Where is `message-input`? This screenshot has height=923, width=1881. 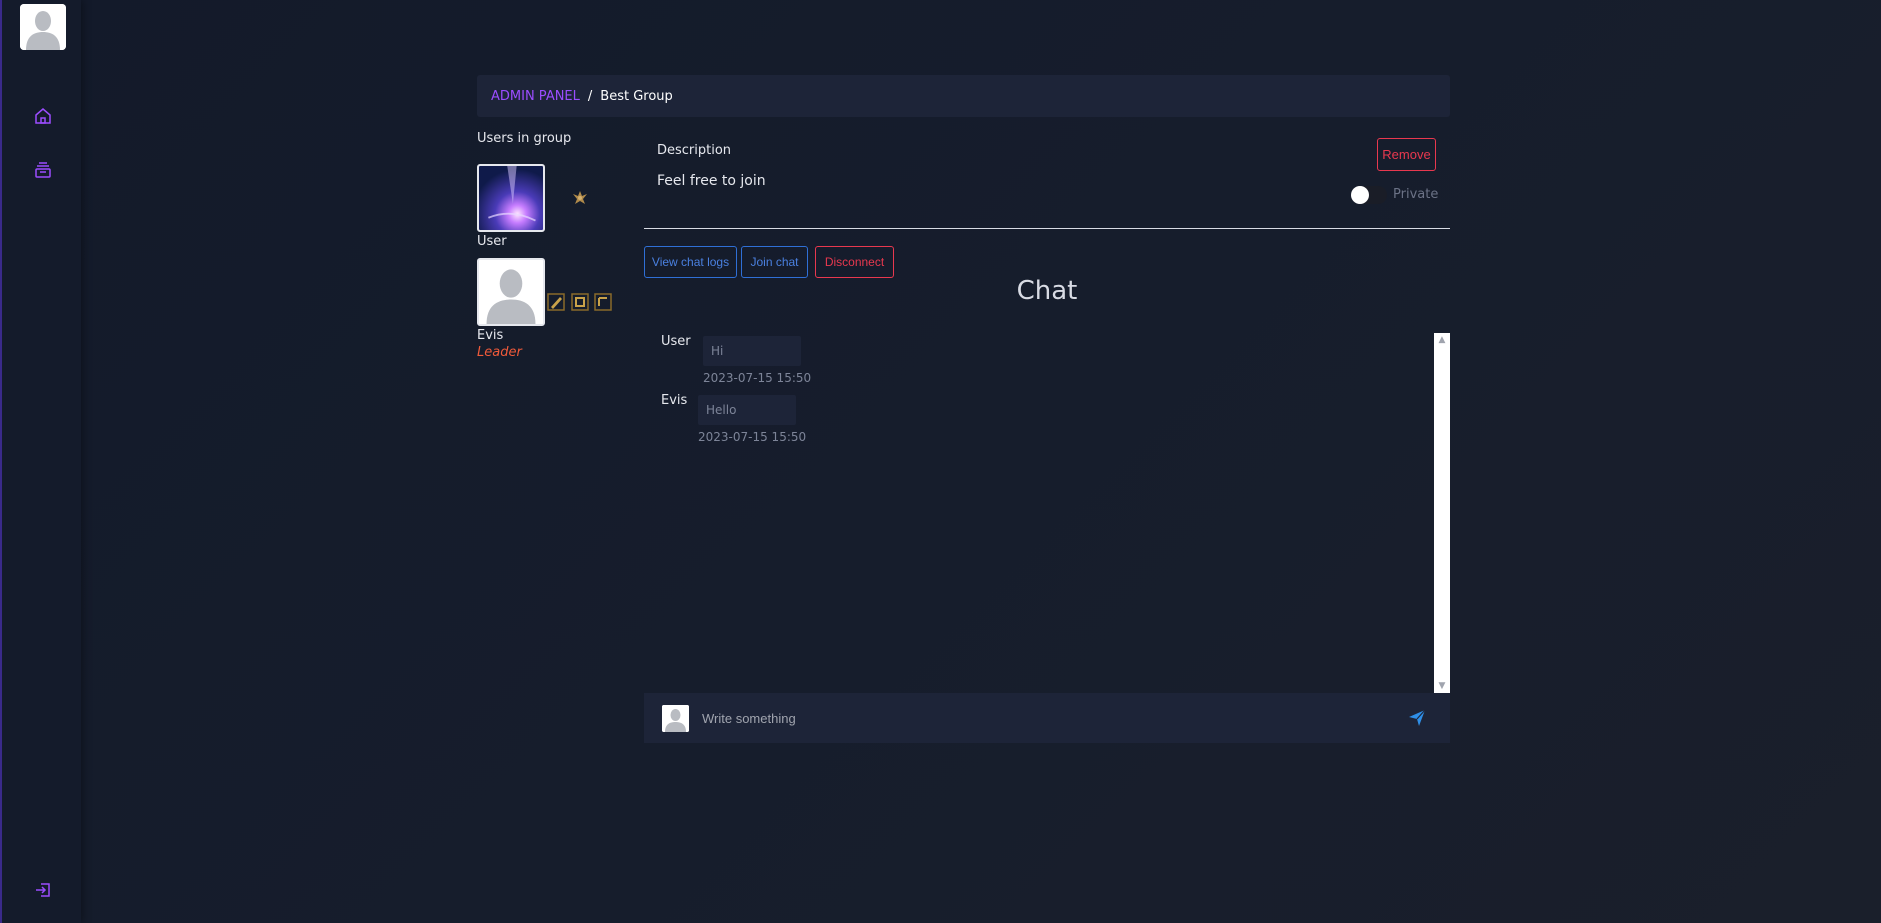 message-input is located at coordinates (1032, 718).